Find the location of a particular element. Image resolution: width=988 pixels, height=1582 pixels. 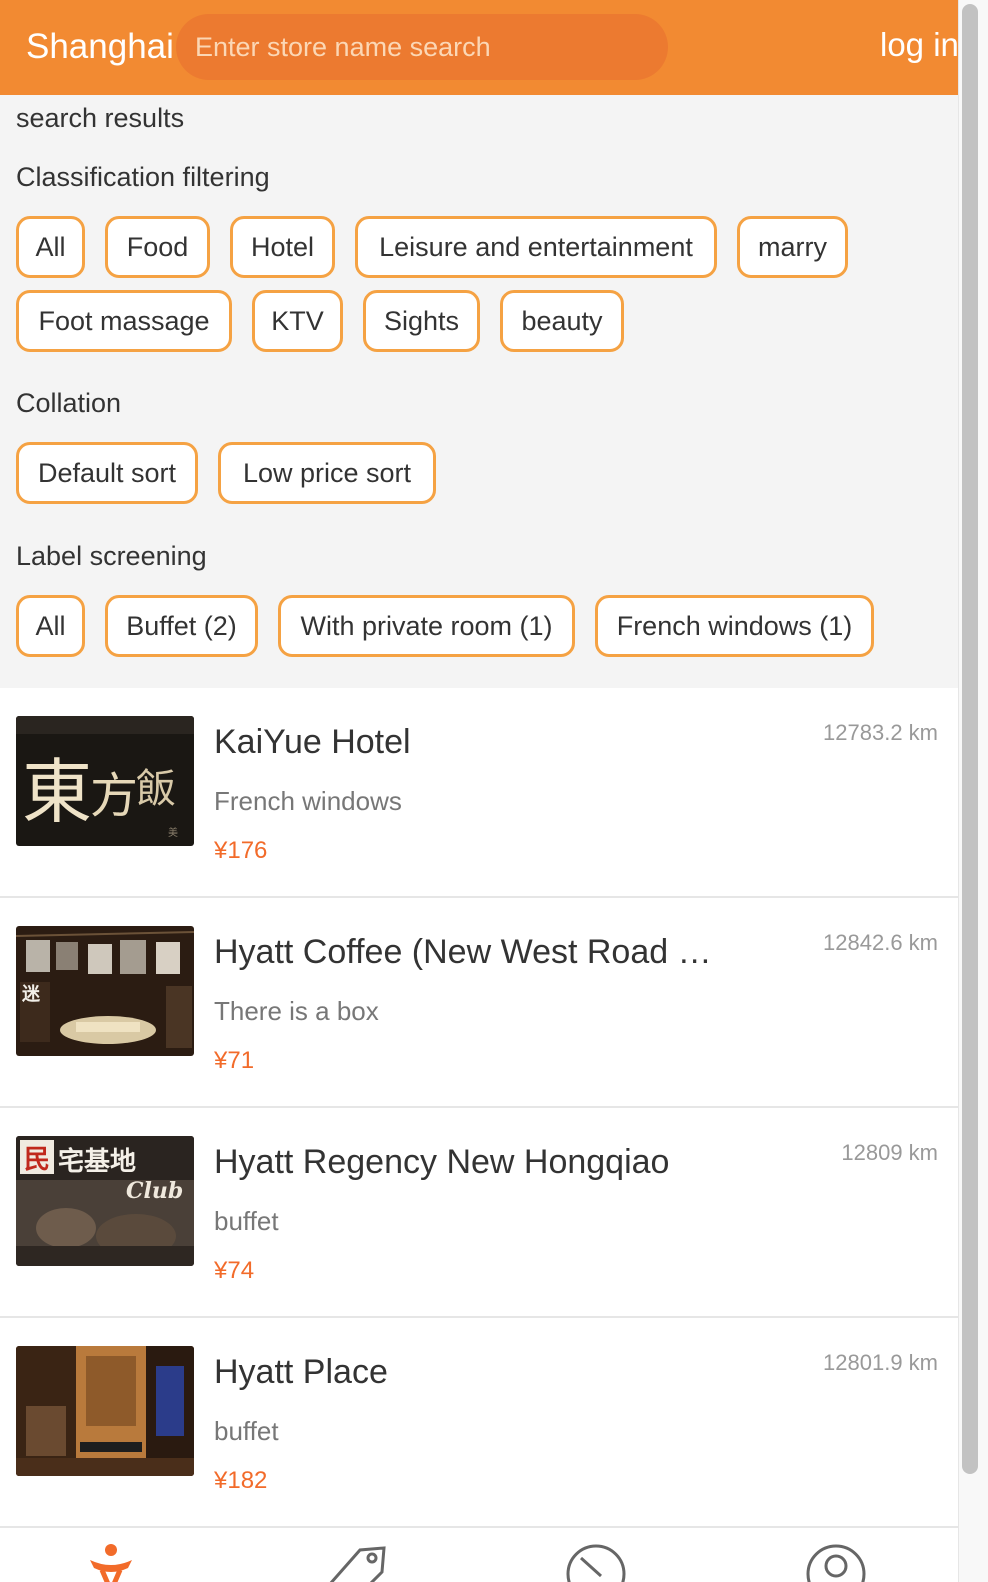

store-thumbnail: 迷 is located at coordinates (105, 991).